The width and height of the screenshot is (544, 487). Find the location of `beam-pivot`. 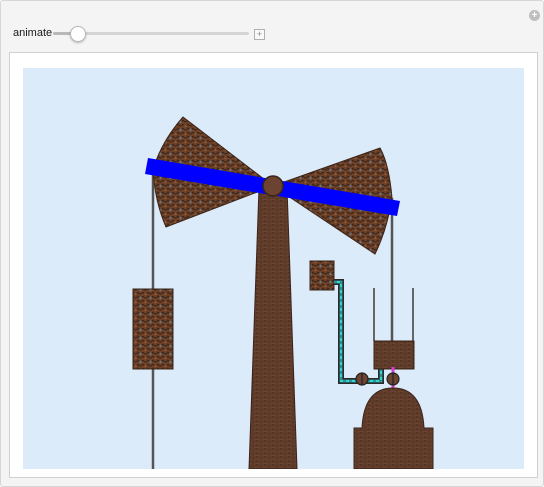

beam-pivot is located at coordinates (273, 186).